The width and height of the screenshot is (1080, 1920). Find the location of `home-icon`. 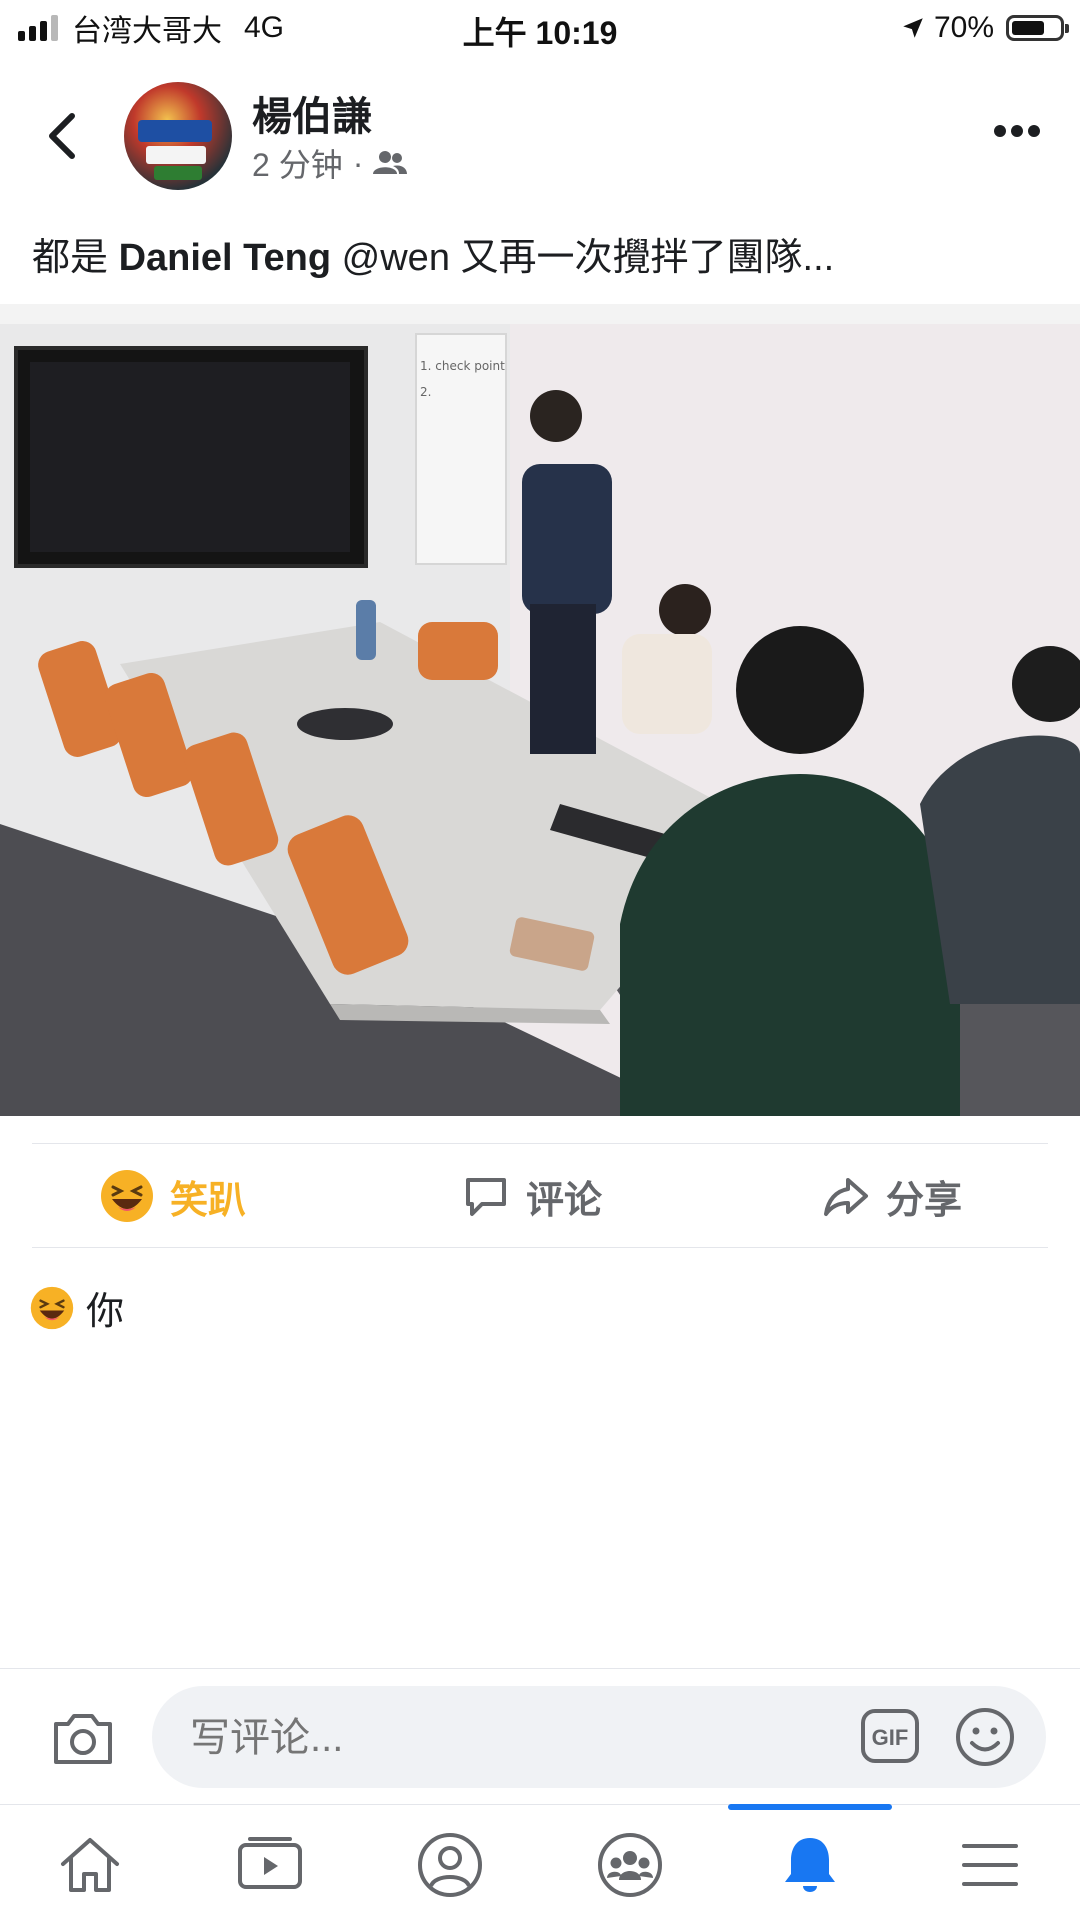

home-icon is located at coordinates (90, 1865).